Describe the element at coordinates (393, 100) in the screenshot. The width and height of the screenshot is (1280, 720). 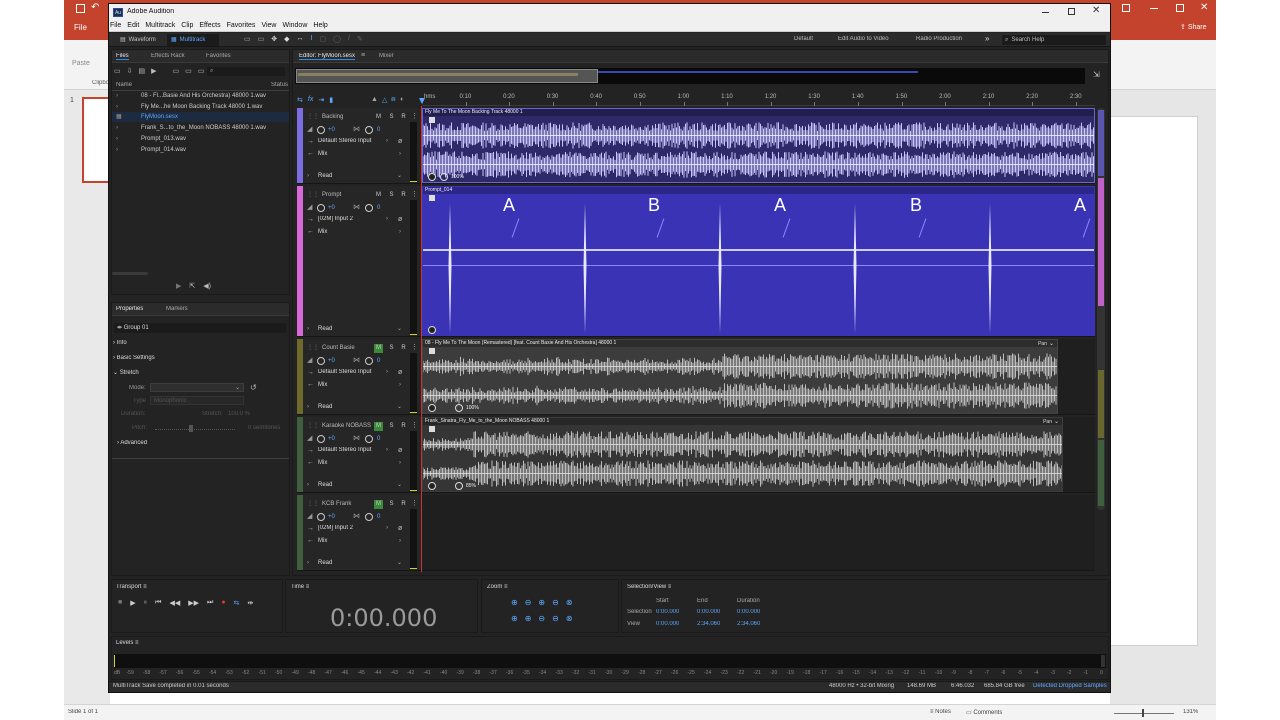
I see `snap-icon: ⩎` at that location.